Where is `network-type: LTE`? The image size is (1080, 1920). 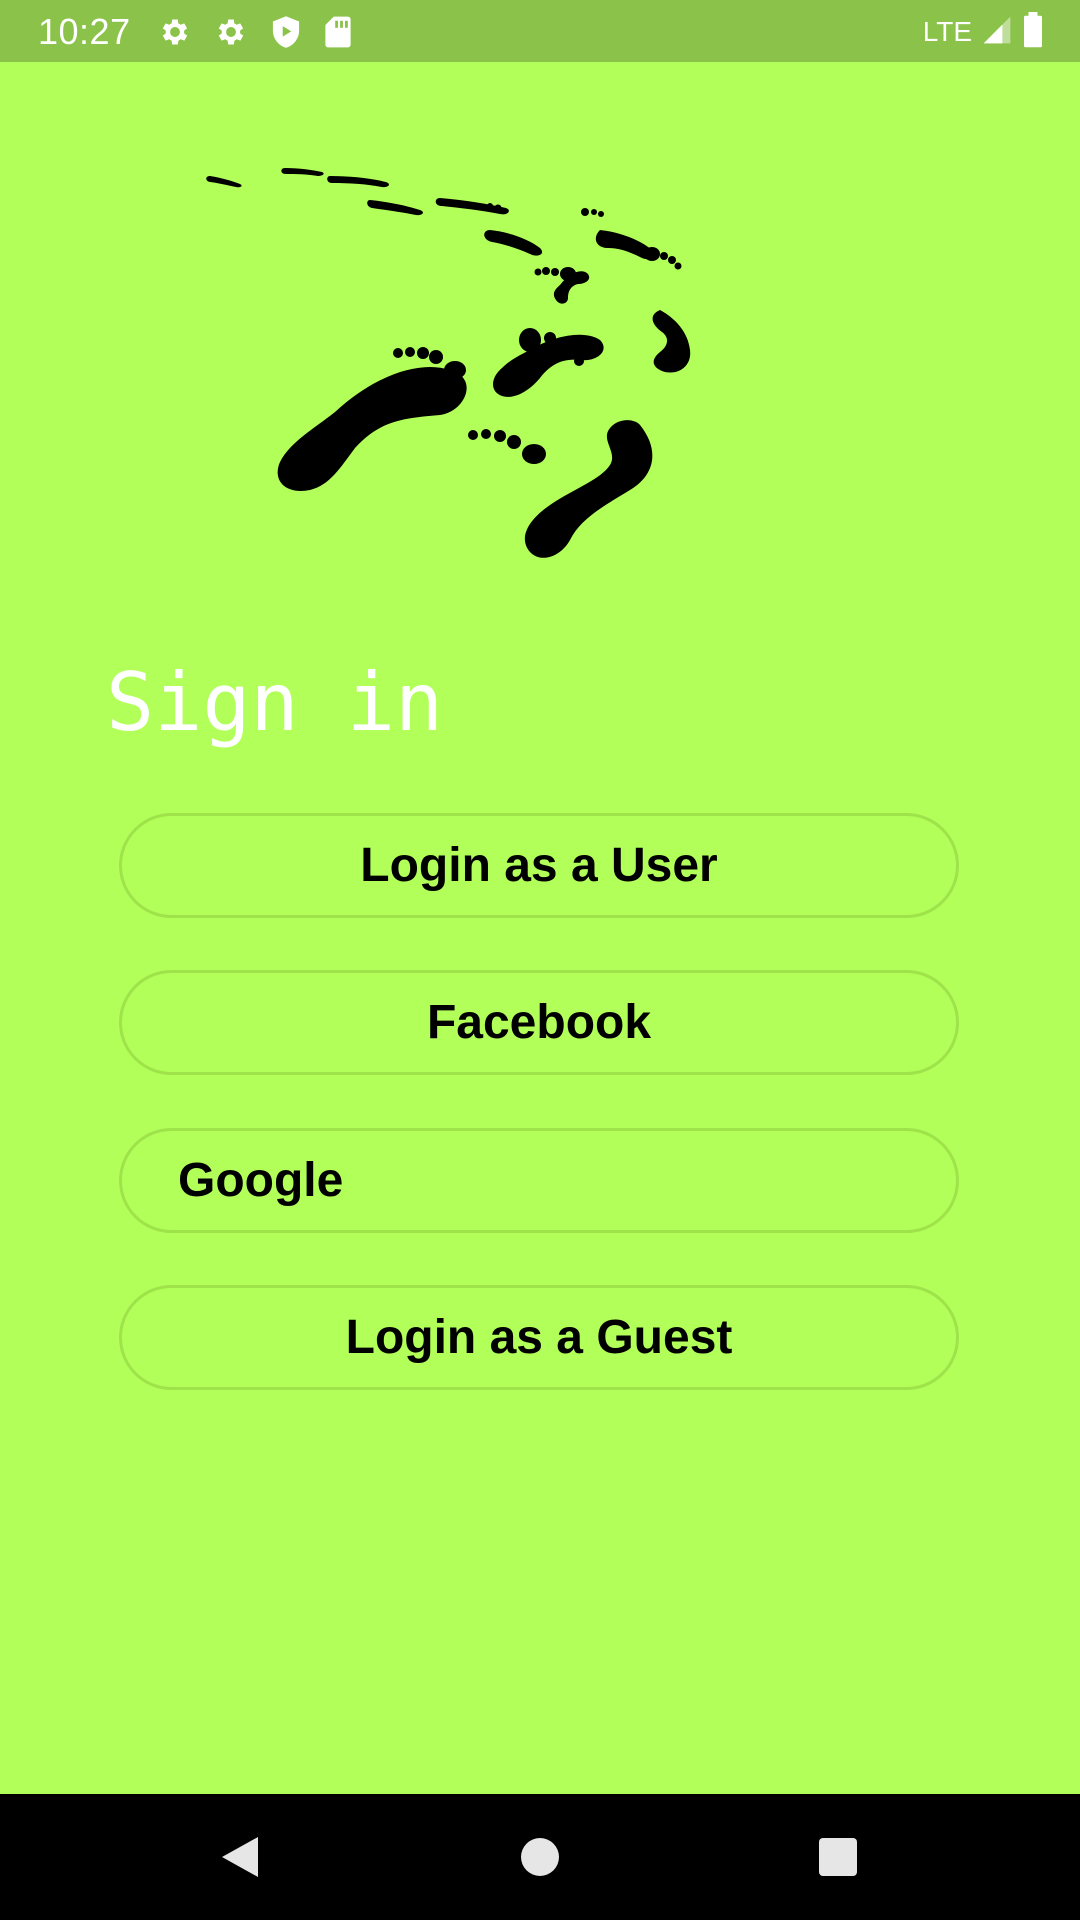
network-type: LTE is located at coordinates (947, 31).